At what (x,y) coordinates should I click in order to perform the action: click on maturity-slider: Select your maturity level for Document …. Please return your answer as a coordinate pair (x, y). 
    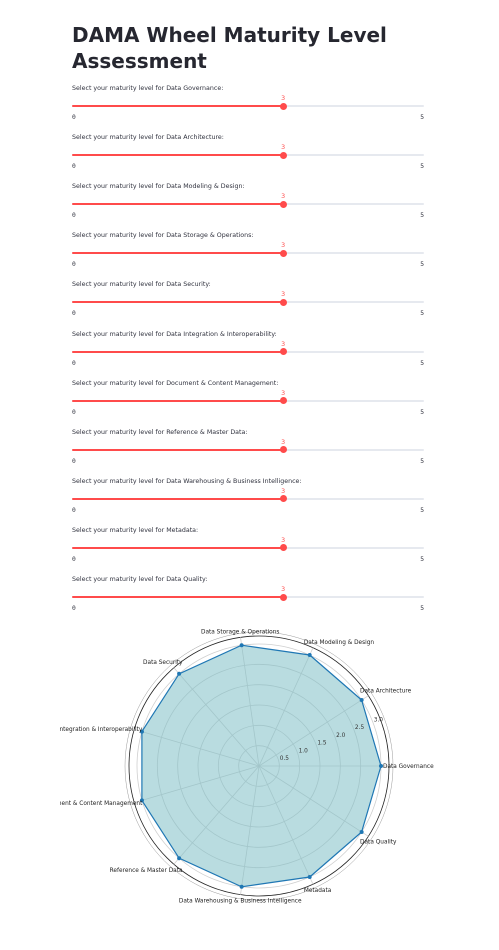
    Looking at the image, I should click on (248, 400).